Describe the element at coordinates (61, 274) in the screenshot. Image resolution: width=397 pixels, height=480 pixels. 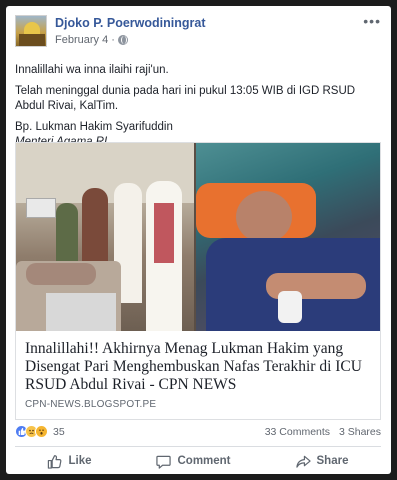
I see `patient-shape` at that location.